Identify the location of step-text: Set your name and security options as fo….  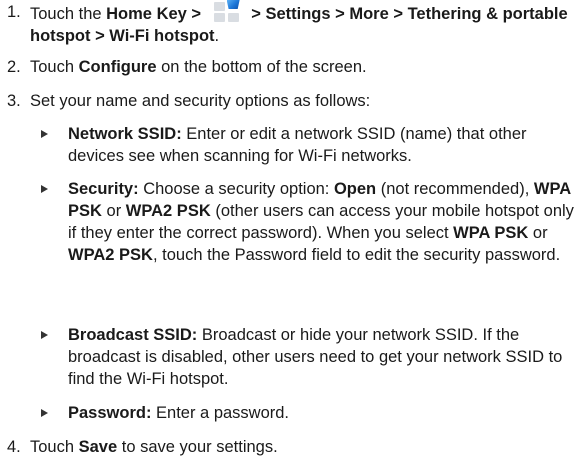
(200, 101).